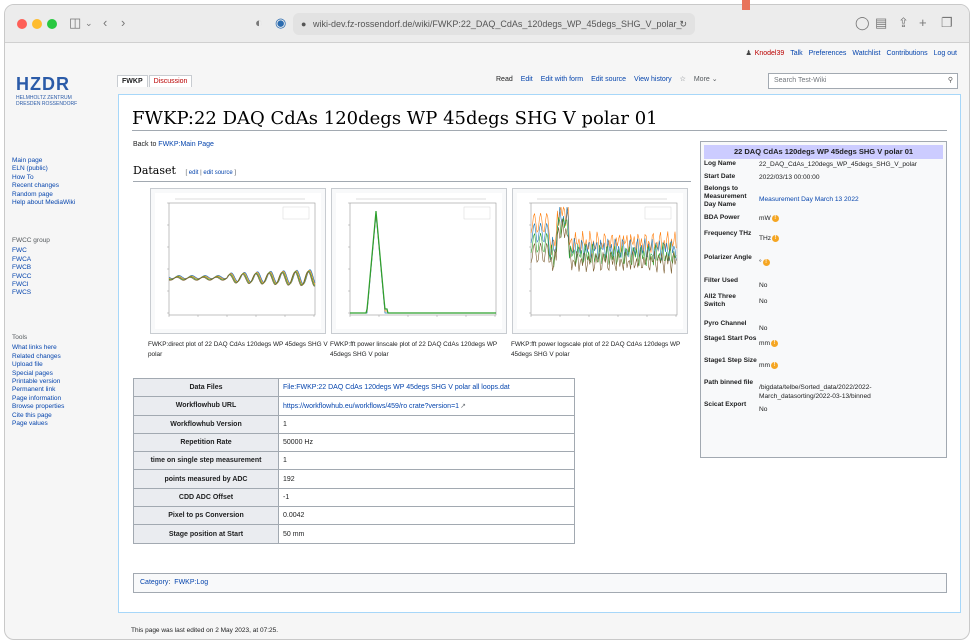 The image size is (974, 644). Describe the element at coordinates (31, 293) in the screenshot. I see `sidebar-item-fwcs: FWCS` at that location.